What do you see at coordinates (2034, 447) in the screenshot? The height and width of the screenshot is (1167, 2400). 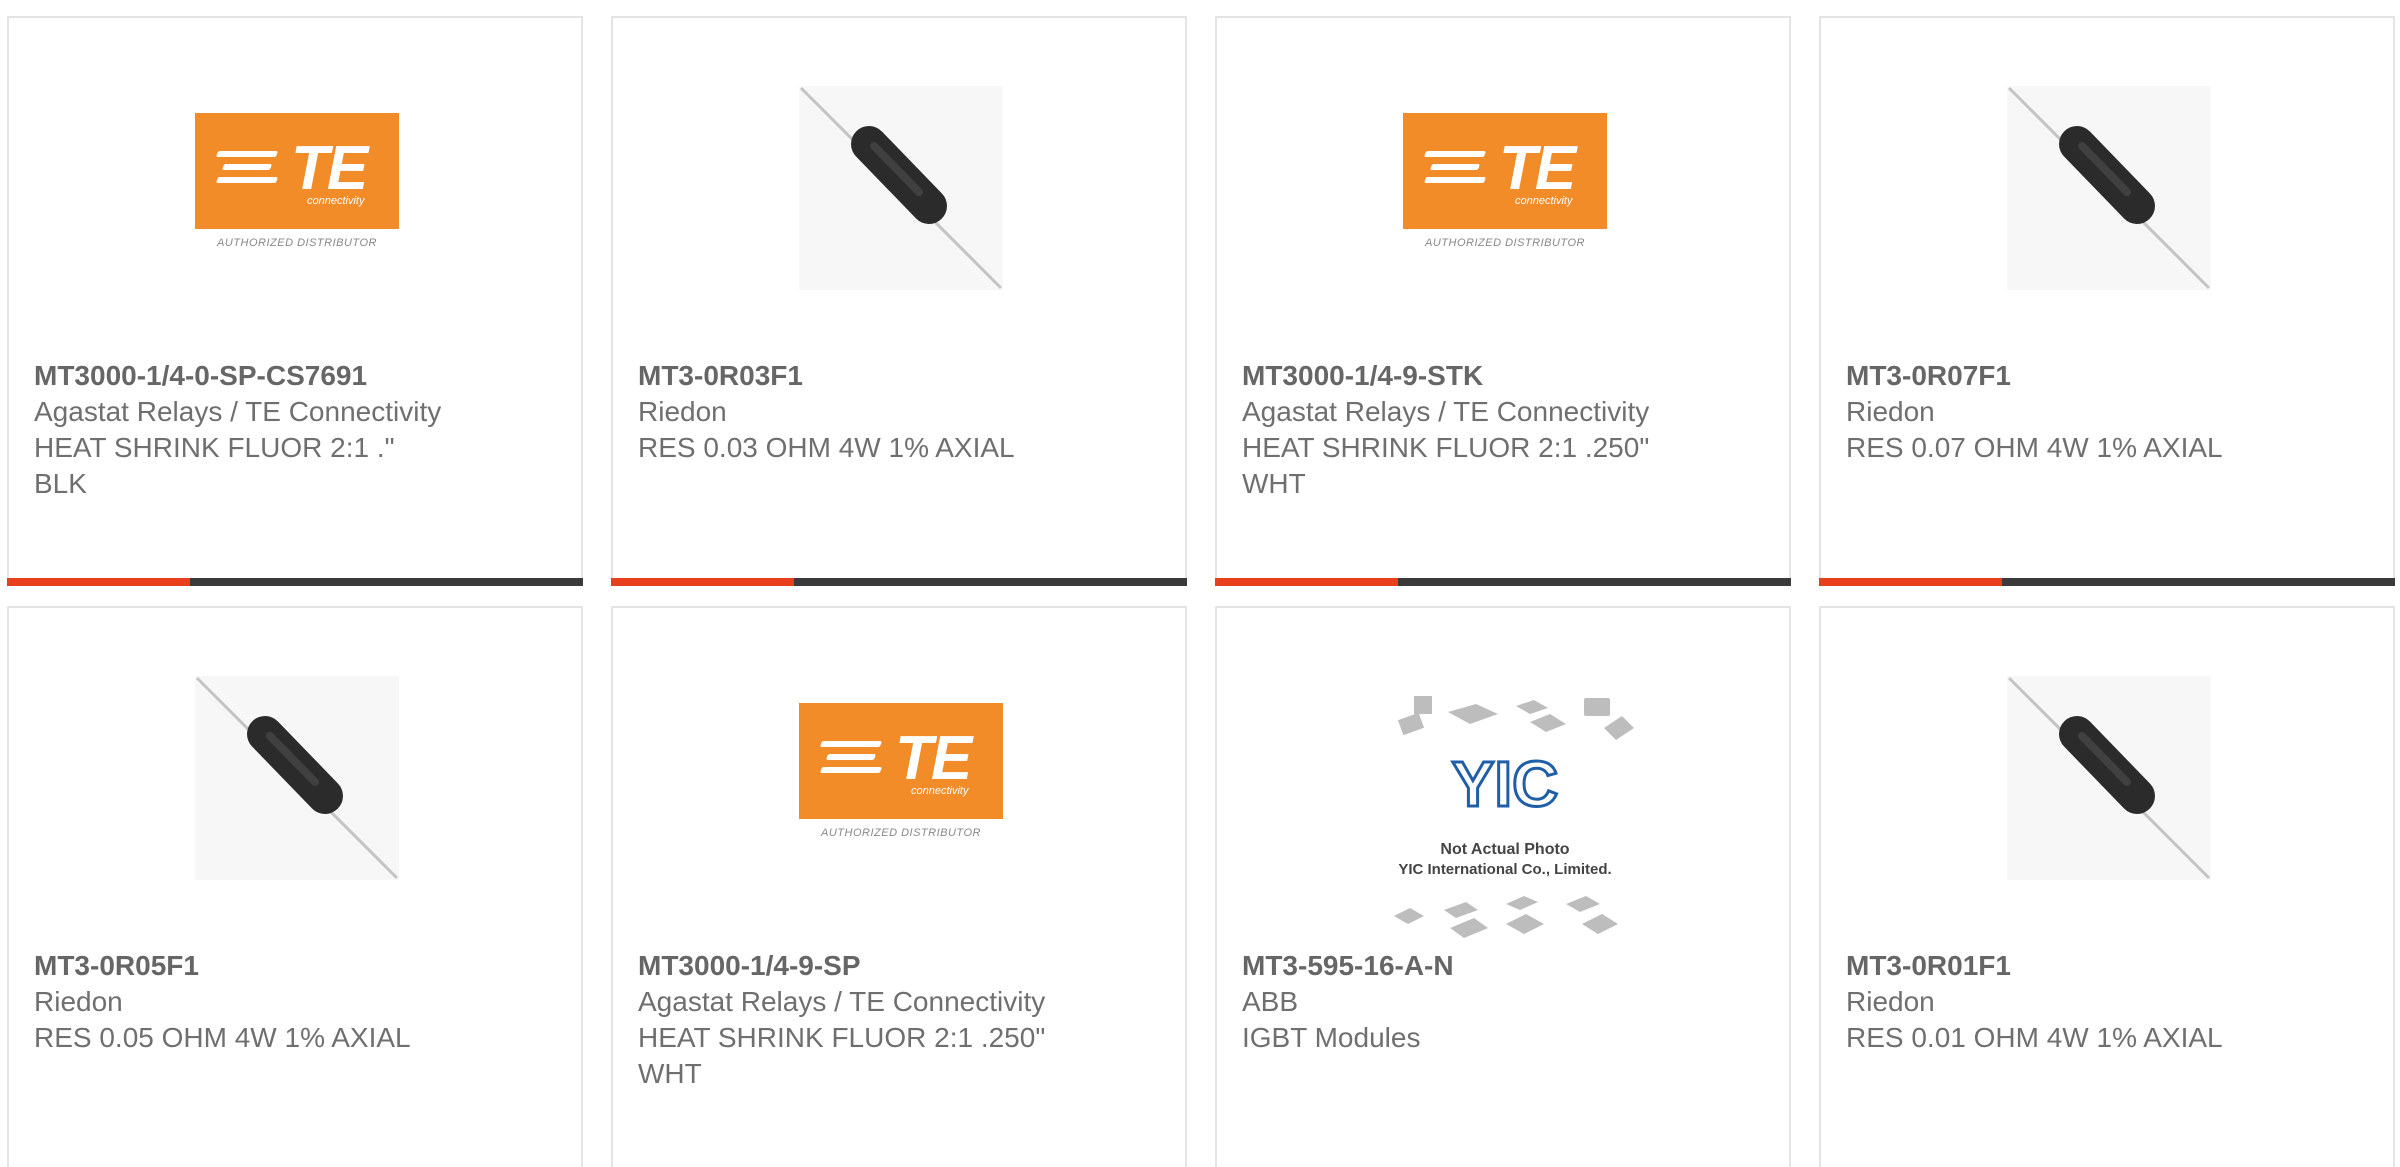 I see `description: RES 0.07 OHM 4W 1% AXIAL` at bounding box center [2034, 447].